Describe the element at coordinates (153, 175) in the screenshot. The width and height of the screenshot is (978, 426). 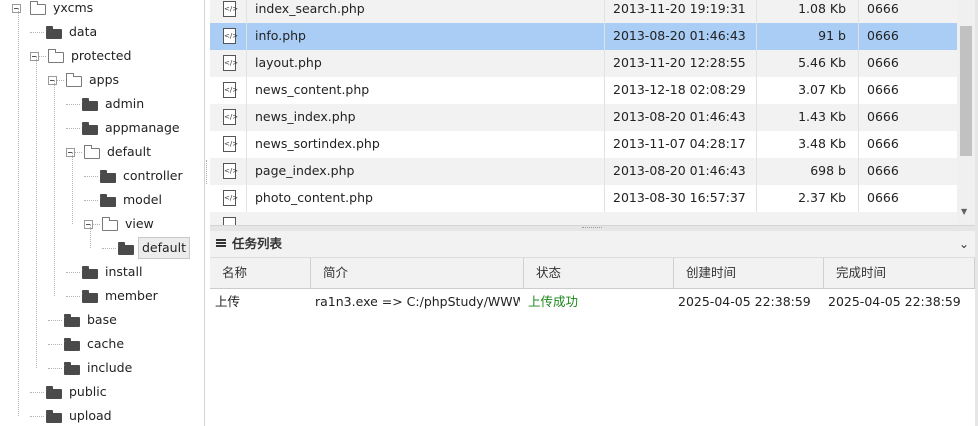
I see `tree-node-label: controller` at that location.